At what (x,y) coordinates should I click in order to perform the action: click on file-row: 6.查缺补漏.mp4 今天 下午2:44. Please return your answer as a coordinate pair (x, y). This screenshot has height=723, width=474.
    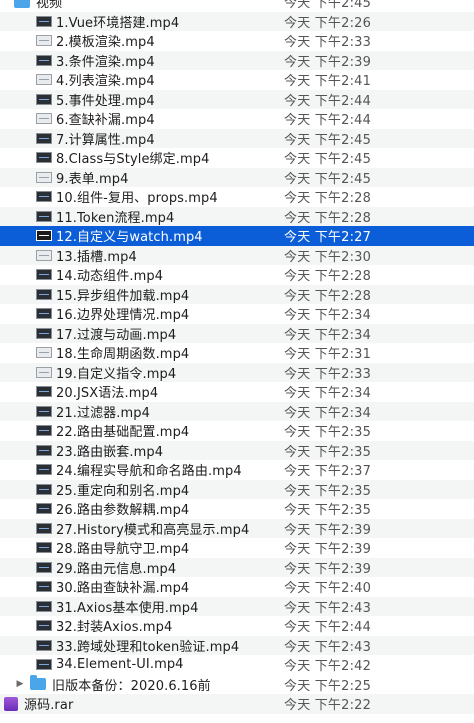
    Looking at the image, I should click on (237, 119).